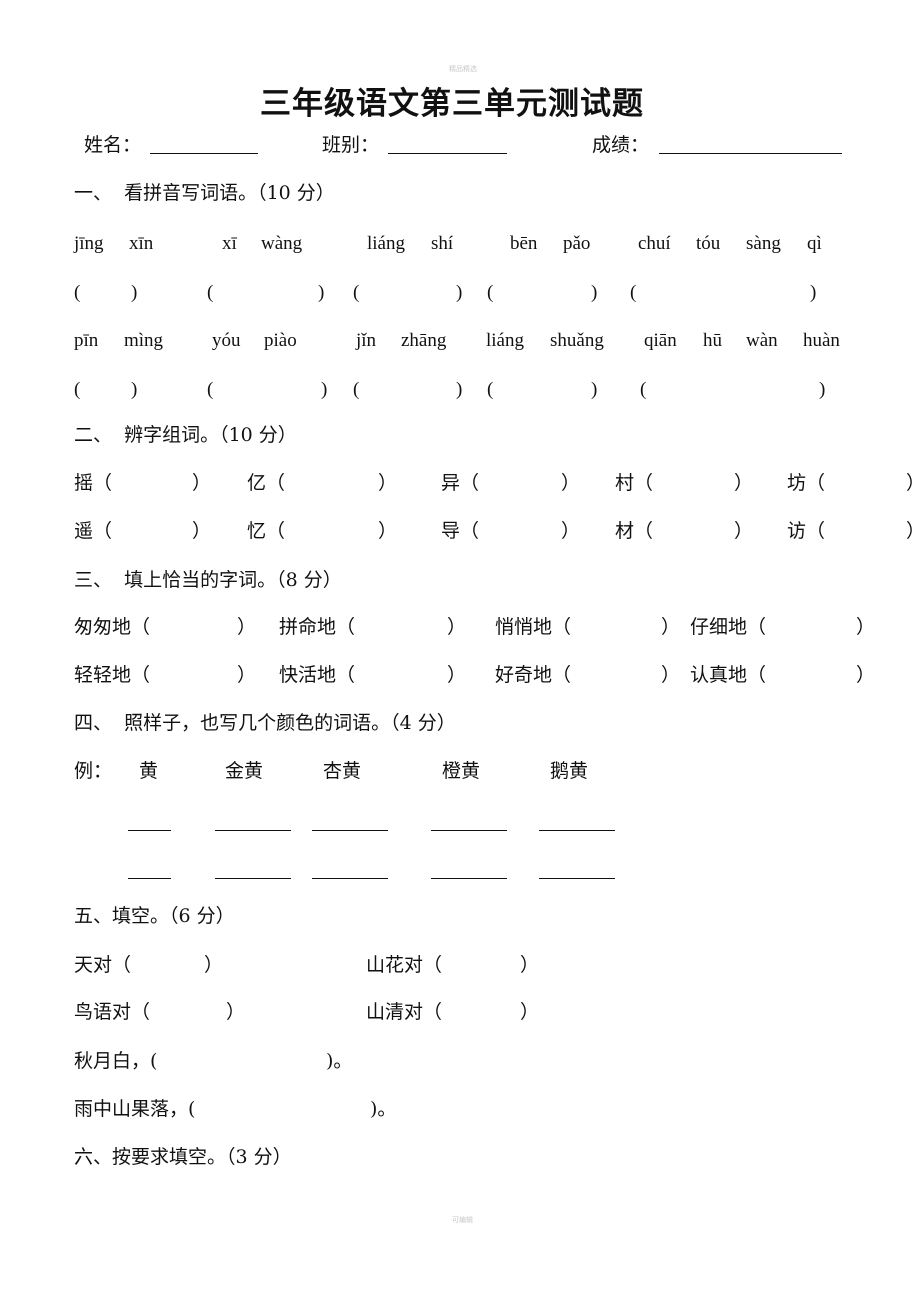 Image resolution: width=920 pixels, height=1302 pixels. What do you see at coordinates (634, 531) in the screenshot?
I see `char-prompt: 材（` at bounding box center [634, 531].